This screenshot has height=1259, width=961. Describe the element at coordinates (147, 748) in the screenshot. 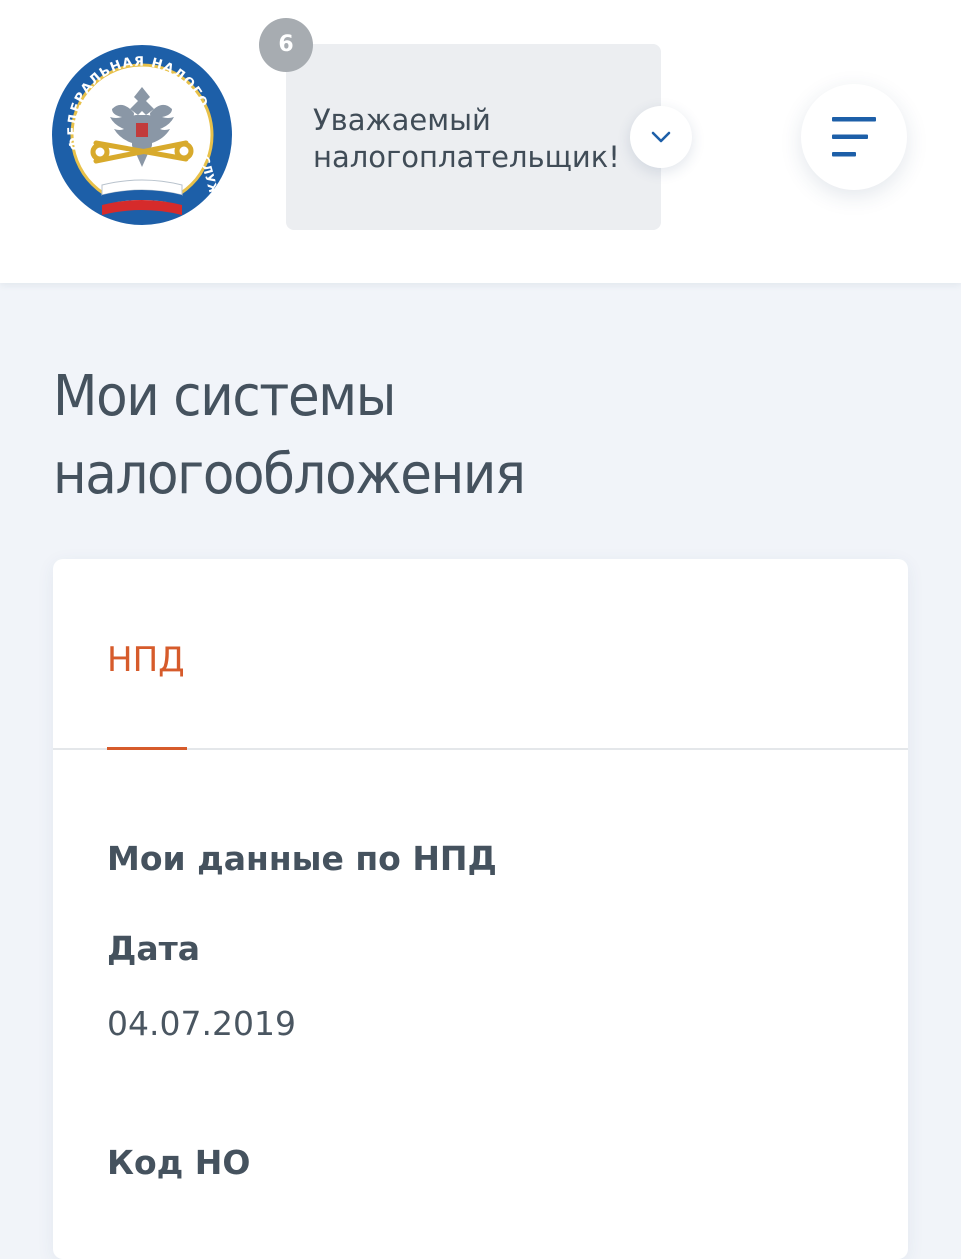

I see `tab-active-indicator` at that location.